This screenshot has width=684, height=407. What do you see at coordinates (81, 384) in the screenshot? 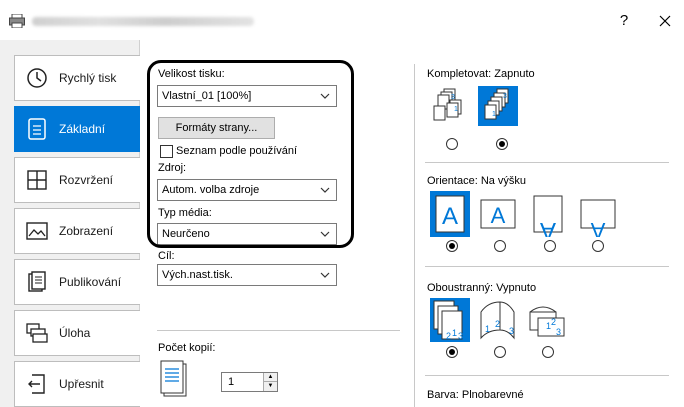
I see `sidebar-item-label: Upřesnit` at bounding box center [81, 384].